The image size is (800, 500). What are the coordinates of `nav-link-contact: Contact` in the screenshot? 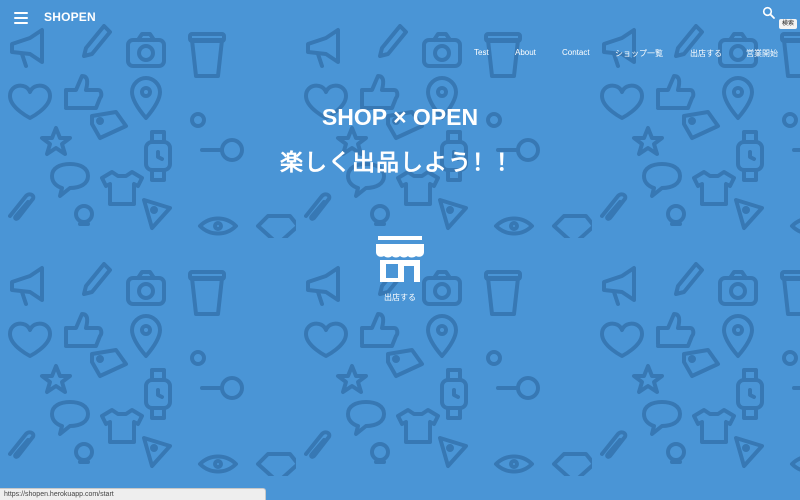 It's located at (576, 52).